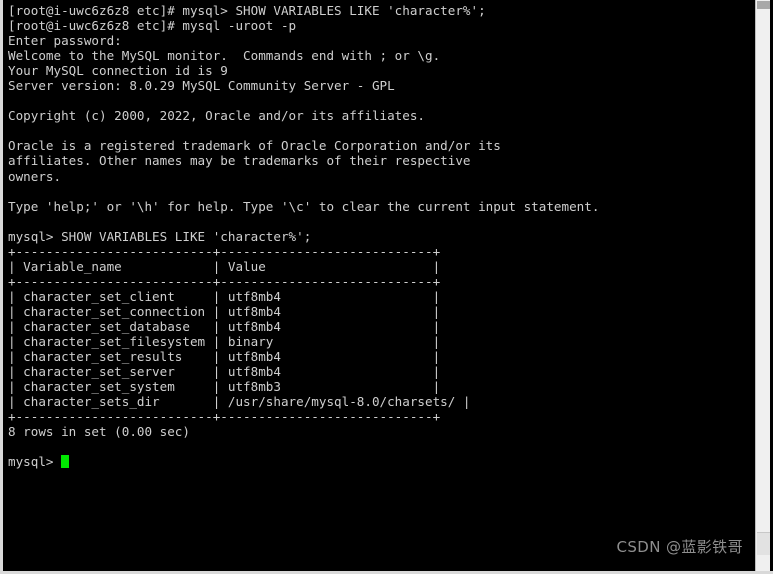 The width and height of the screenshot is (773, 574). What do you see at coordinates (99, 432) in the screenshot?
I see `result-footer: 8 rows in set (0.00 sec)` at bounding box center [99, 432].